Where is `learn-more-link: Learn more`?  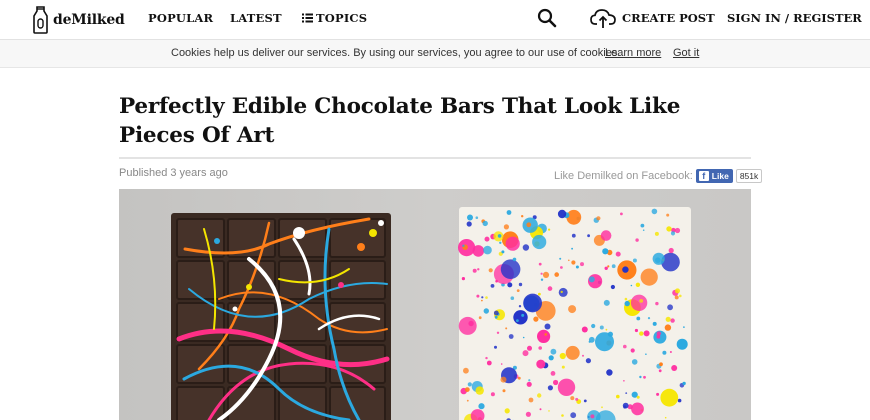 learn-more-link: Learn more is located at coordinates (633, 53).